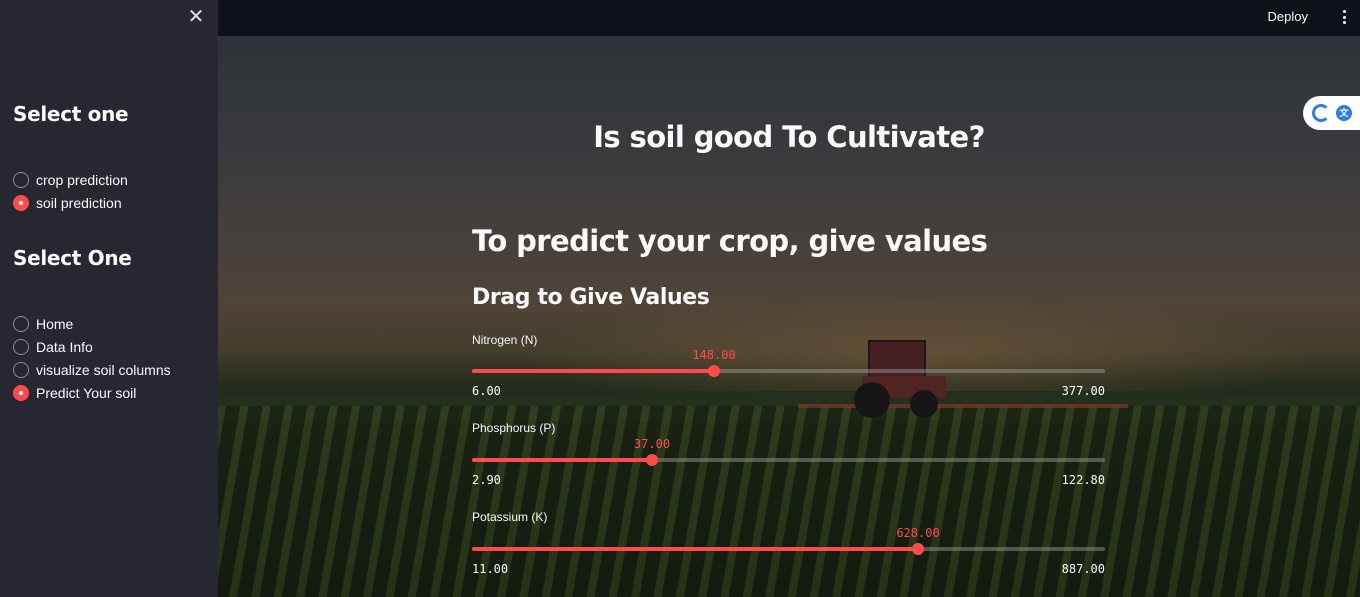 This screenshot has width=1360, height=597. I want to click on radio-data-info: Data Info, so click(92, 346).